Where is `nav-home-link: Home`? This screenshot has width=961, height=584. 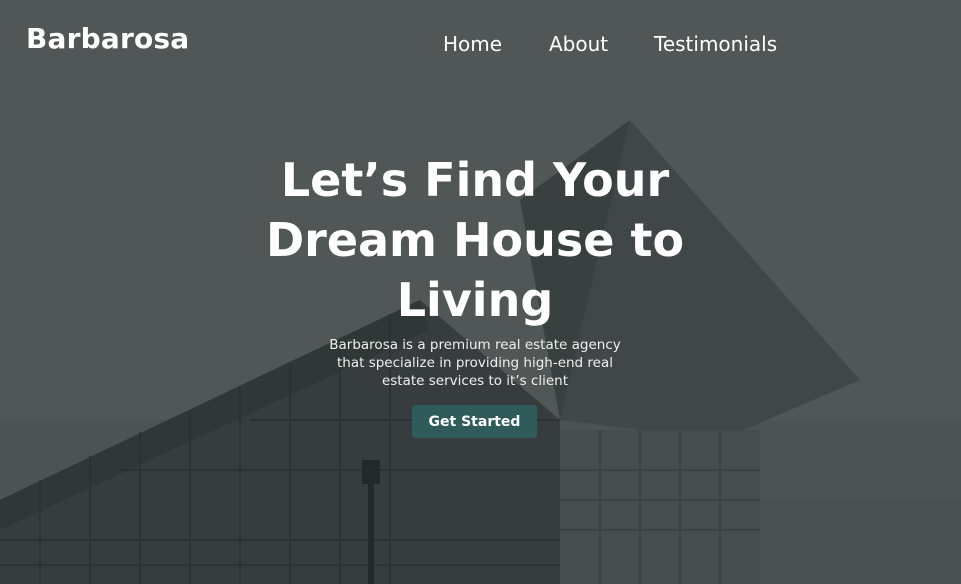 nav-home-link: Home is located at coordinates (472, 44).